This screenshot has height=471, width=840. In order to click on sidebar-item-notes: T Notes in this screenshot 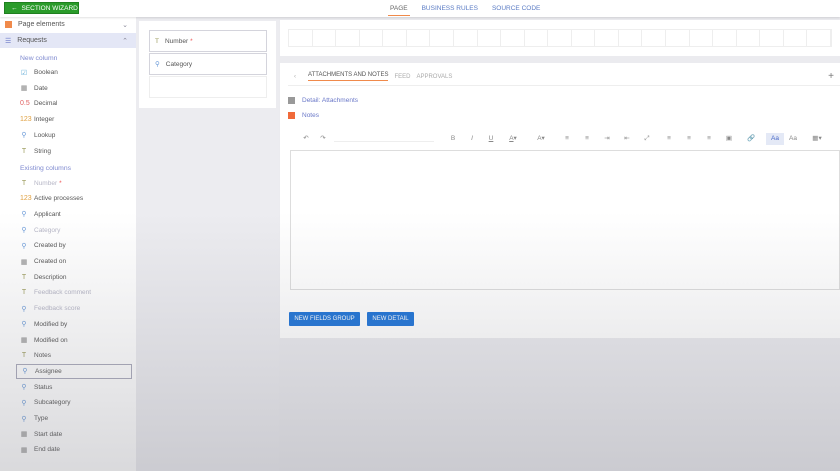, I will do `click(74, 355)`.